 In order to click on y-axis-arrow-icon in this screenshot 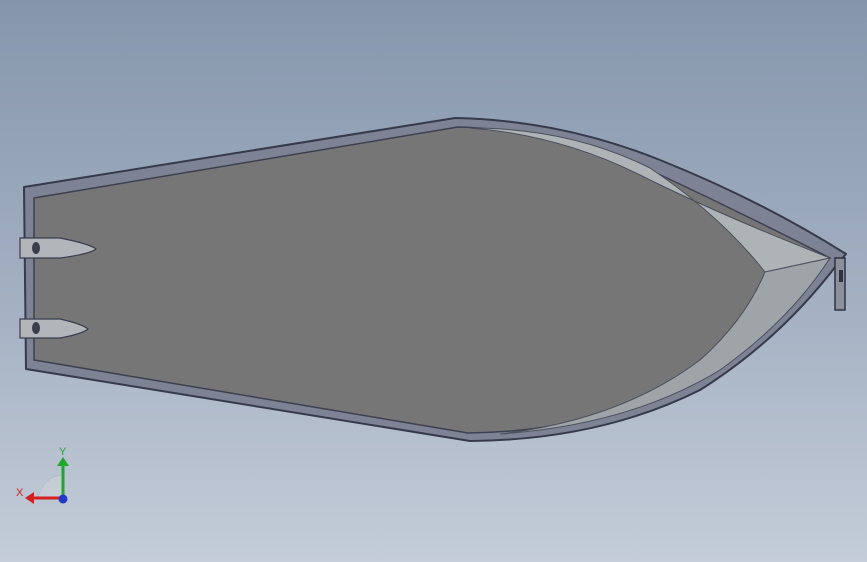, I will do `click(63, 461)`.